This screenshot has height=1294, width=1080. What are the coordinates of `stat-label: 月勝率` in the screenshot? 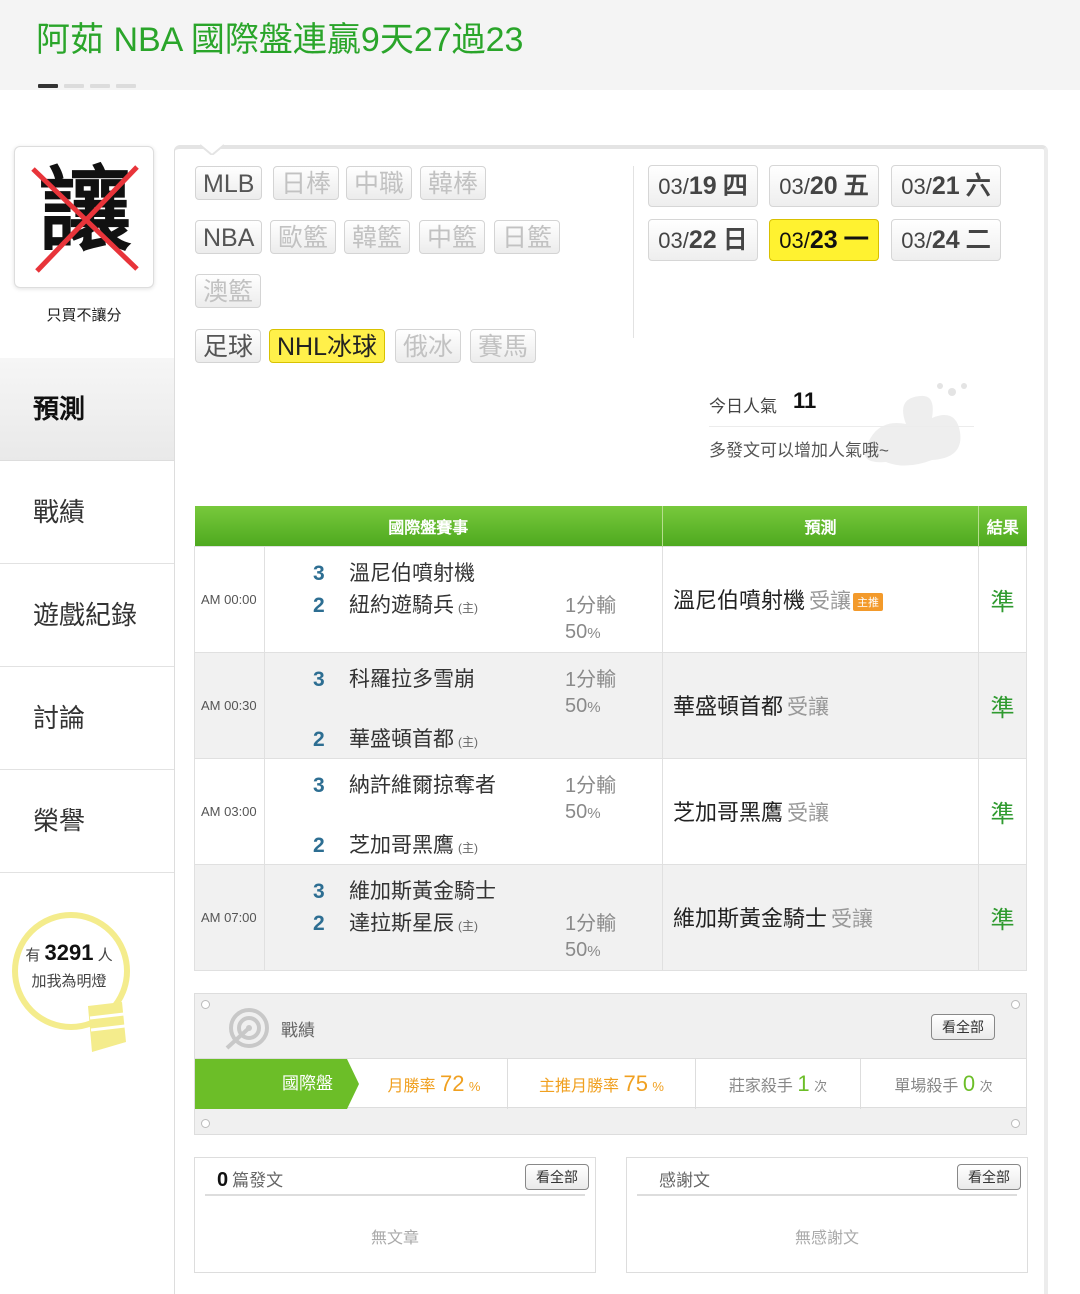 It's located at (411, 1086).